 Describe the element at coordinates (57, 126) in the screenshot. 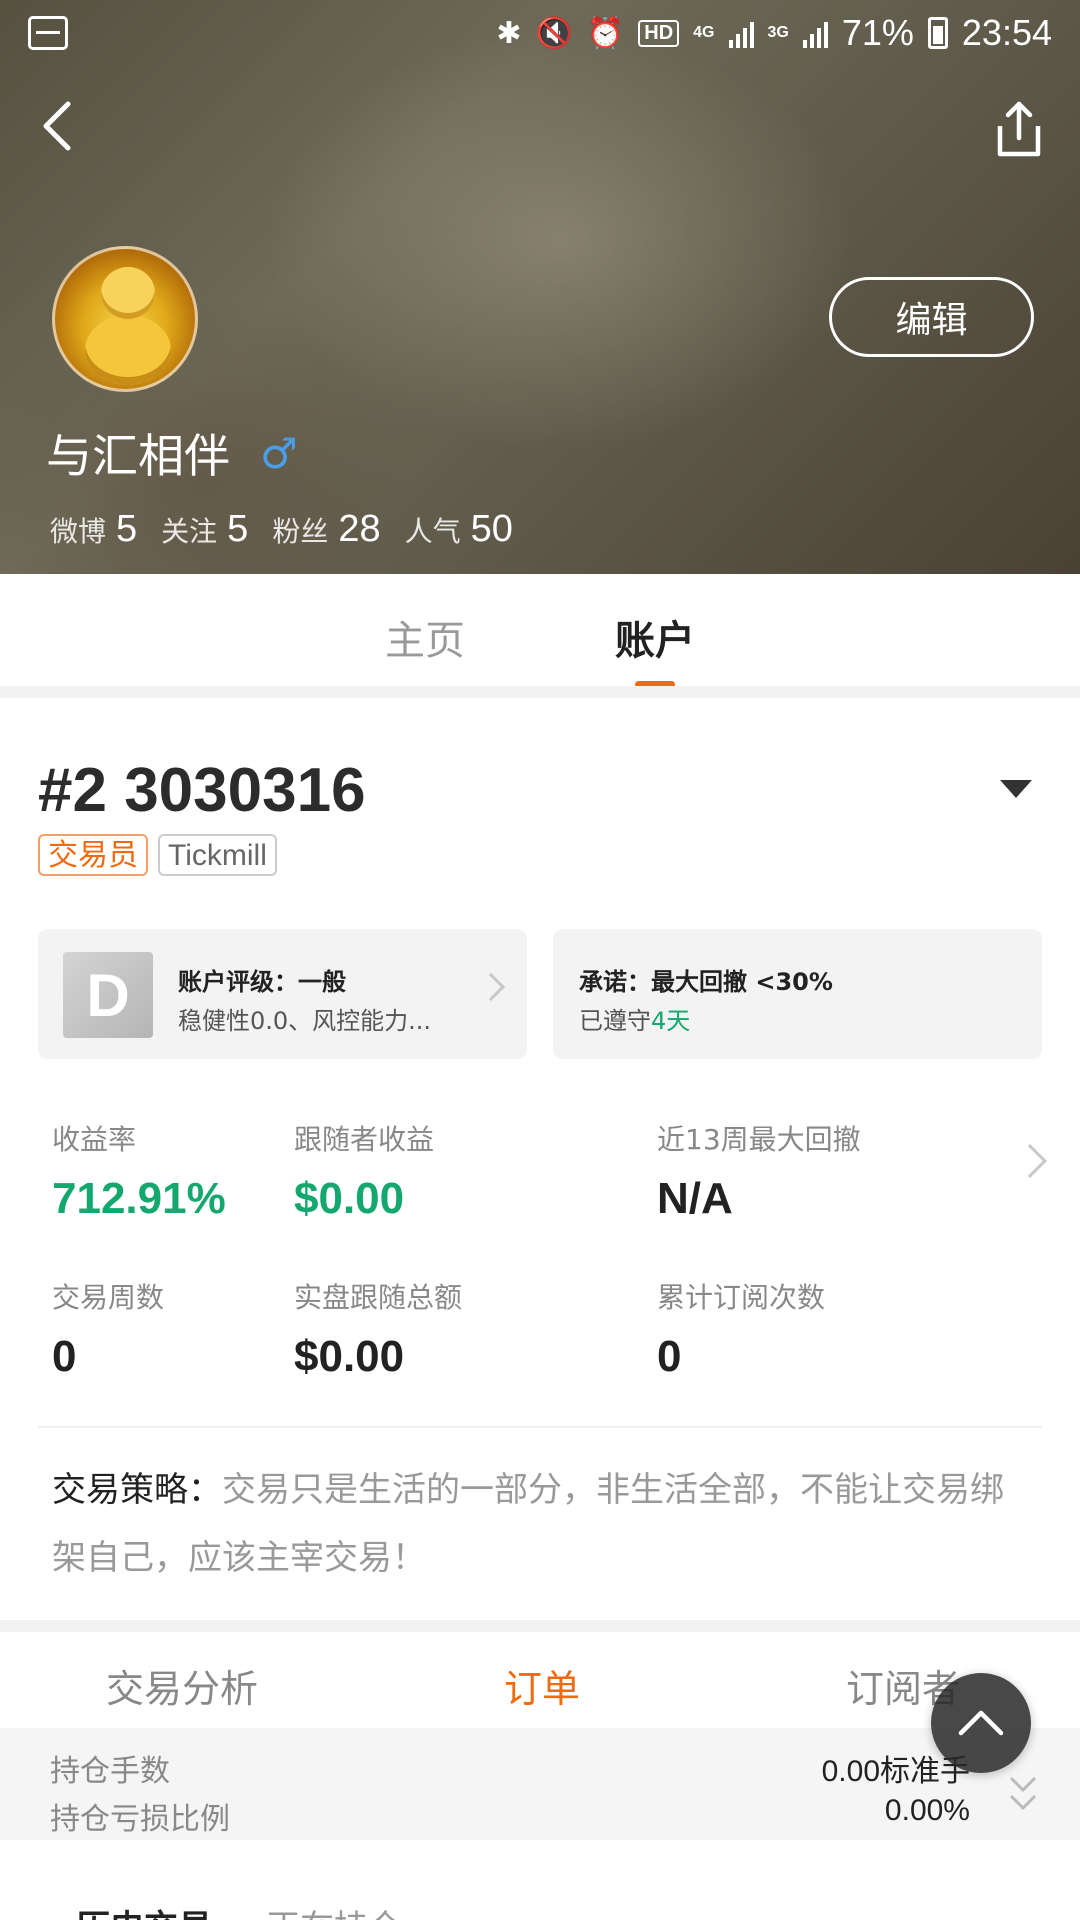

I see `back-arrow-icon` at that location.